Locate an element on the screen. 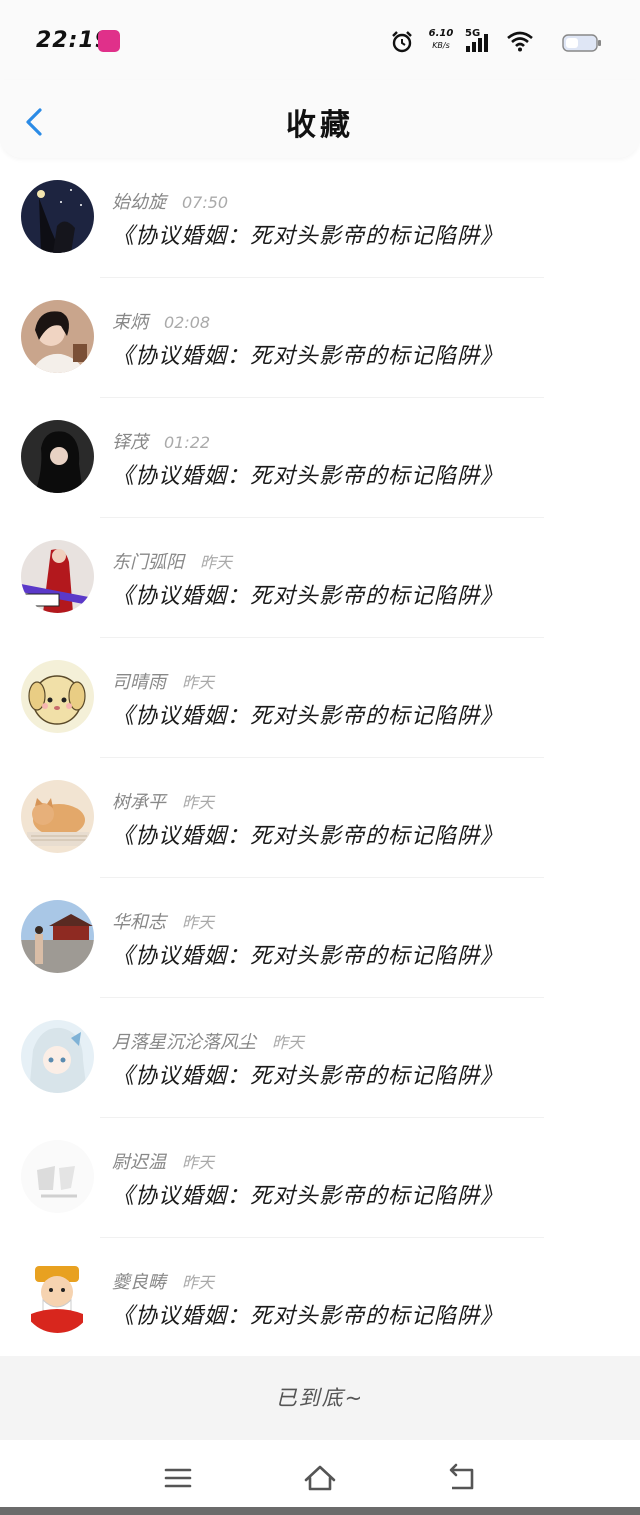 This screenshot has width=640, height=1515. net-speed-value: 6.10 is located at coordinates (441, 33).